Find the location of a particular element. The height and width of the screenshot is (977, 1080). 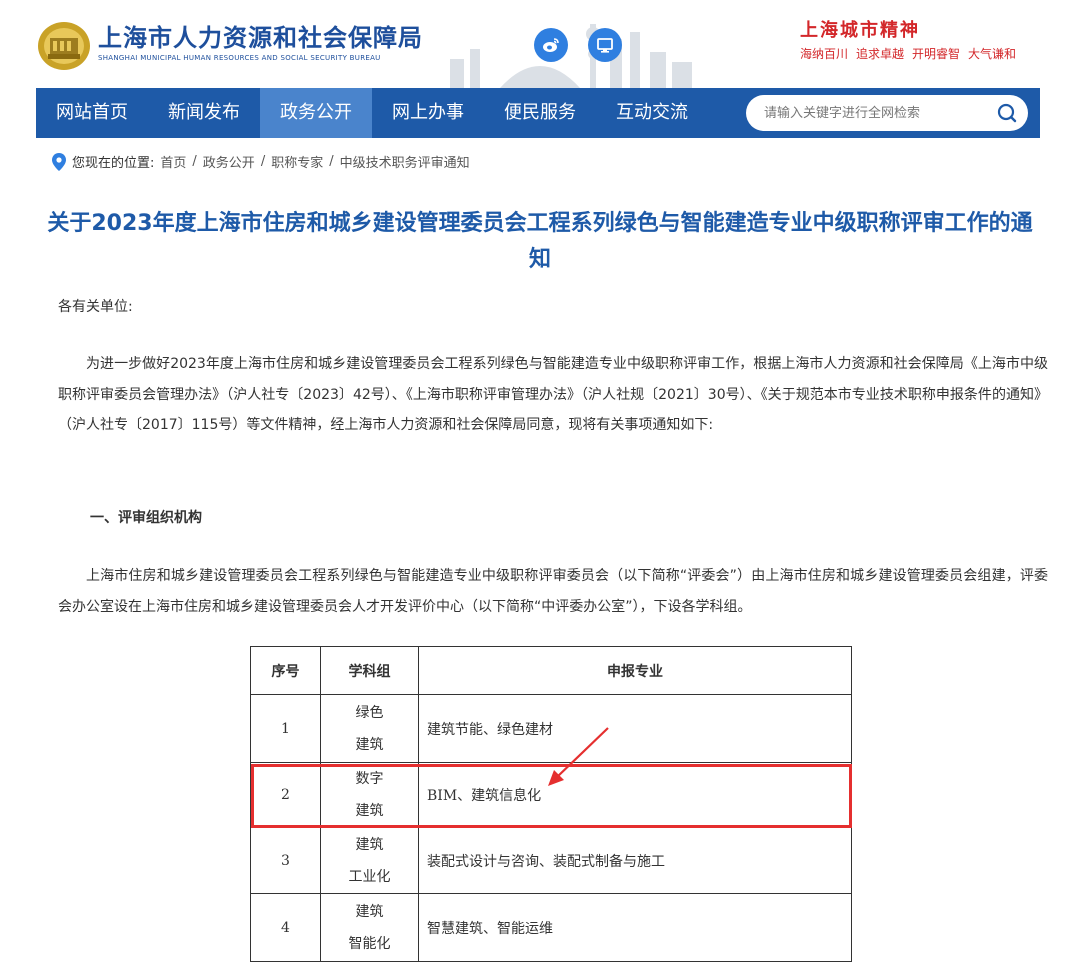

row-specialty: 建筑节能、绿色建材 is located at coordinates (635, 728).